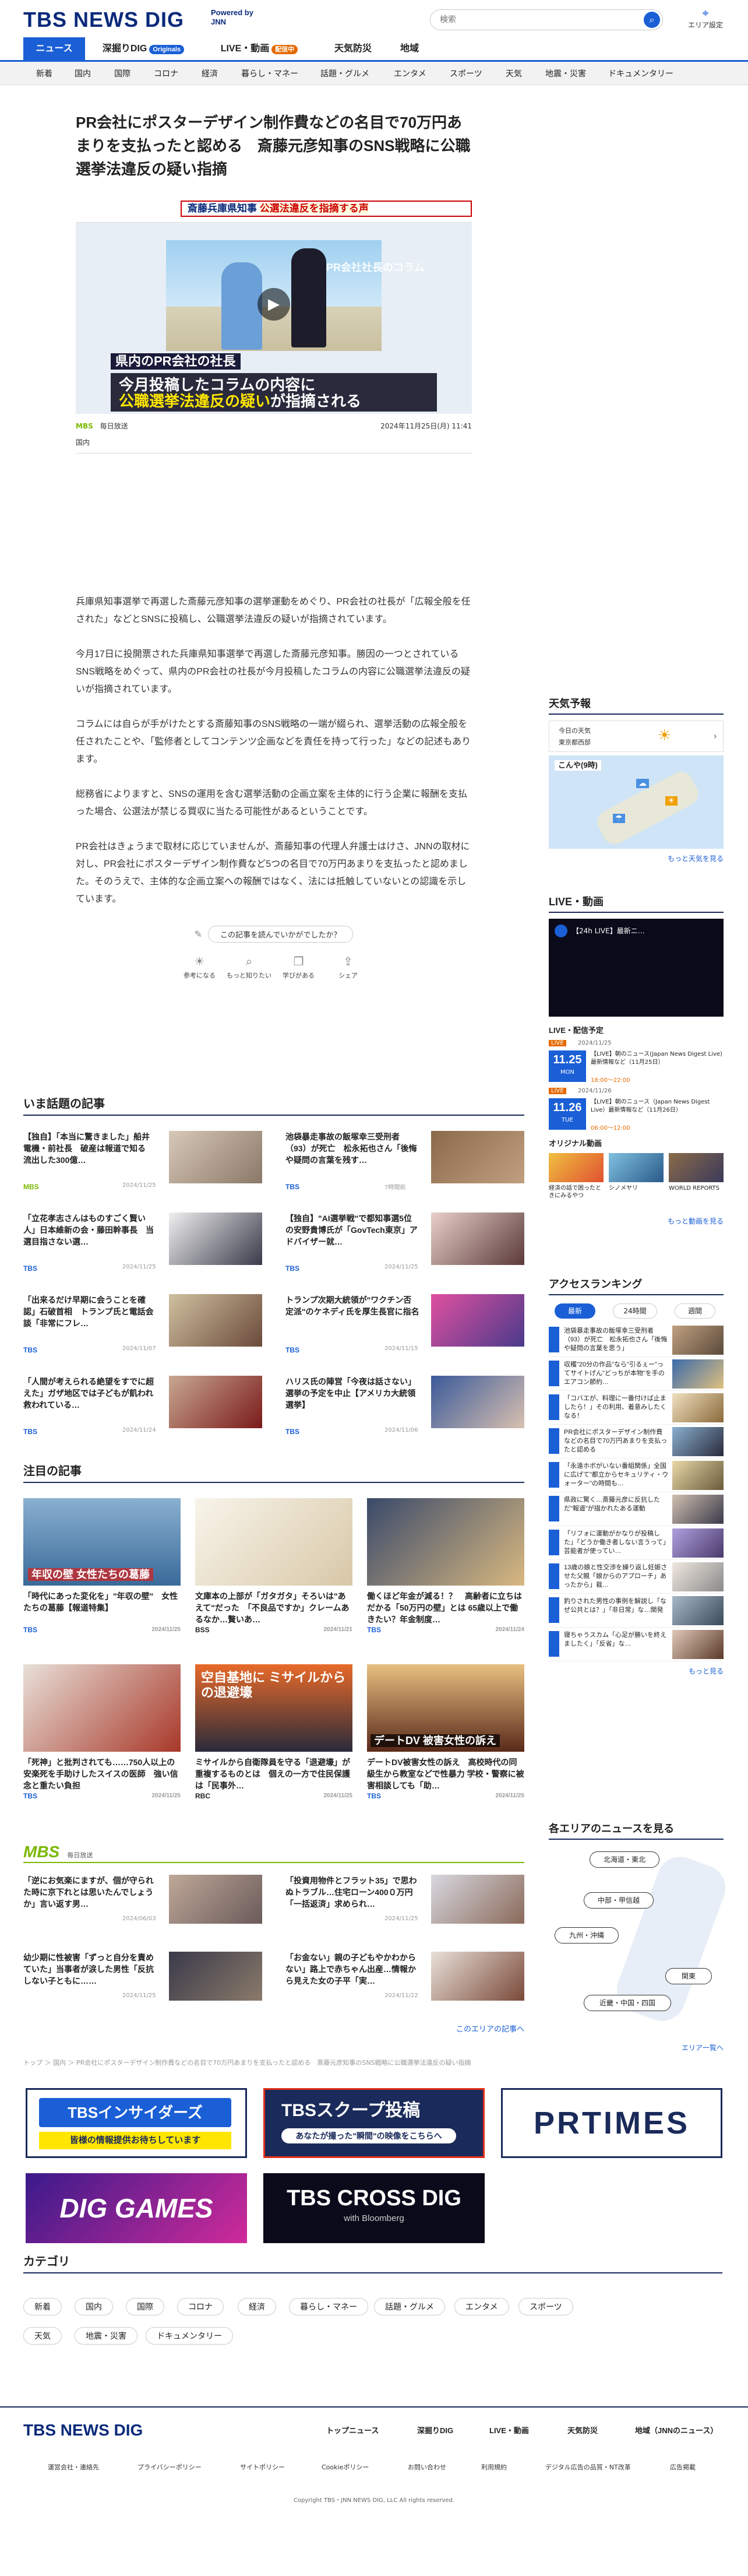  Describe the element at coordinates (257, 2306) in the screenshot. I see `category-pill: 経済` at that location.